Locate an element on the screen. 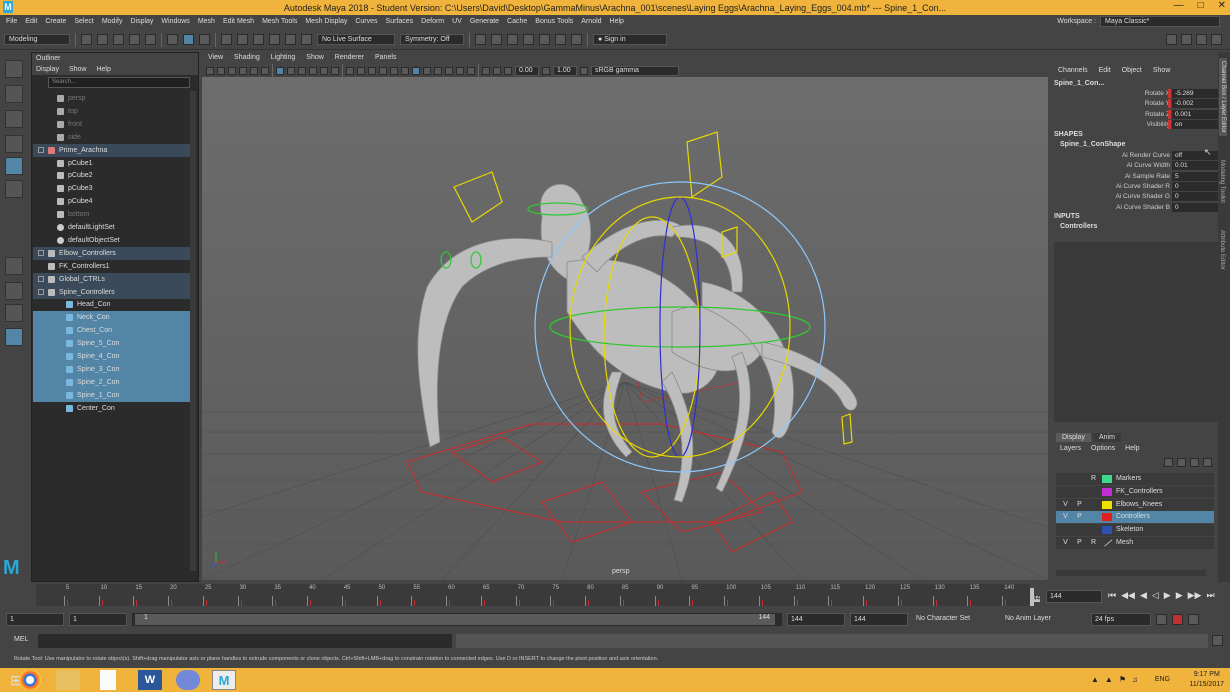 This screenshot has height=692, width=1230. word-icon: W is located at coordinates (150, 680).